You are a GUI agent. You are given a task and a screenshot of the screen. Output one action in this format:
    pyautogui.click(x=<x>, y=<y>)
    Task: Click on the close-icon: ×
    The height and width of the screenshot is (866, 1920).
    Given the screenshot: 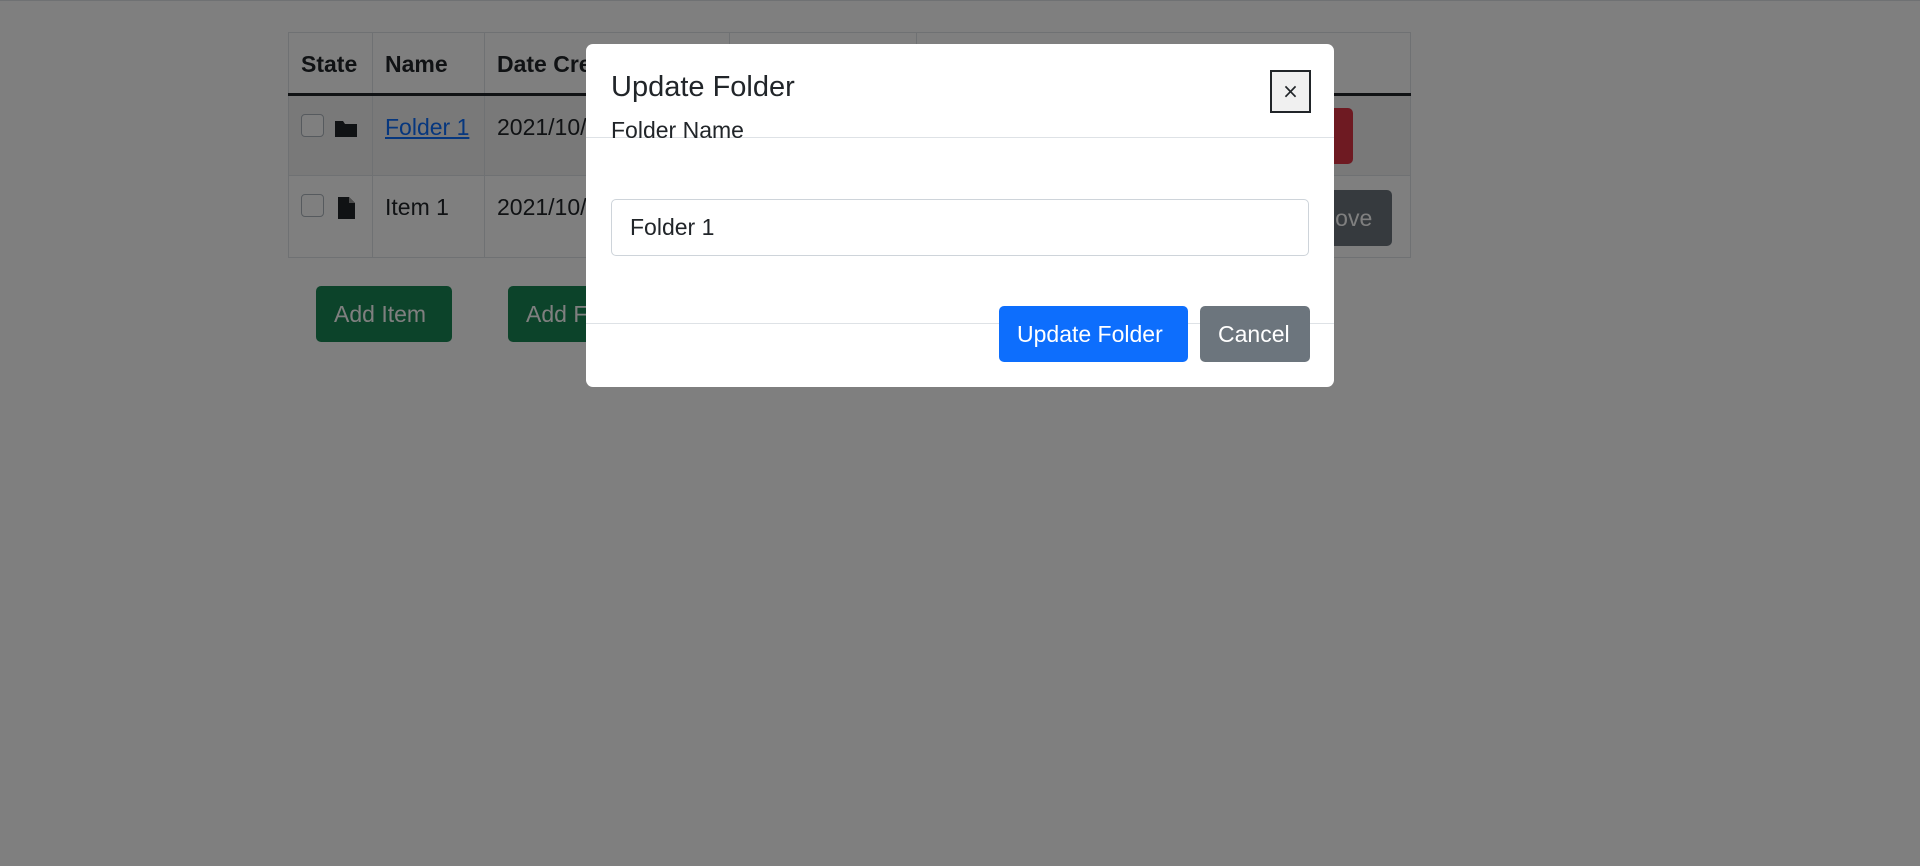 What is the action you would take?
    pyautogui.click(x=1290, y=91)
    